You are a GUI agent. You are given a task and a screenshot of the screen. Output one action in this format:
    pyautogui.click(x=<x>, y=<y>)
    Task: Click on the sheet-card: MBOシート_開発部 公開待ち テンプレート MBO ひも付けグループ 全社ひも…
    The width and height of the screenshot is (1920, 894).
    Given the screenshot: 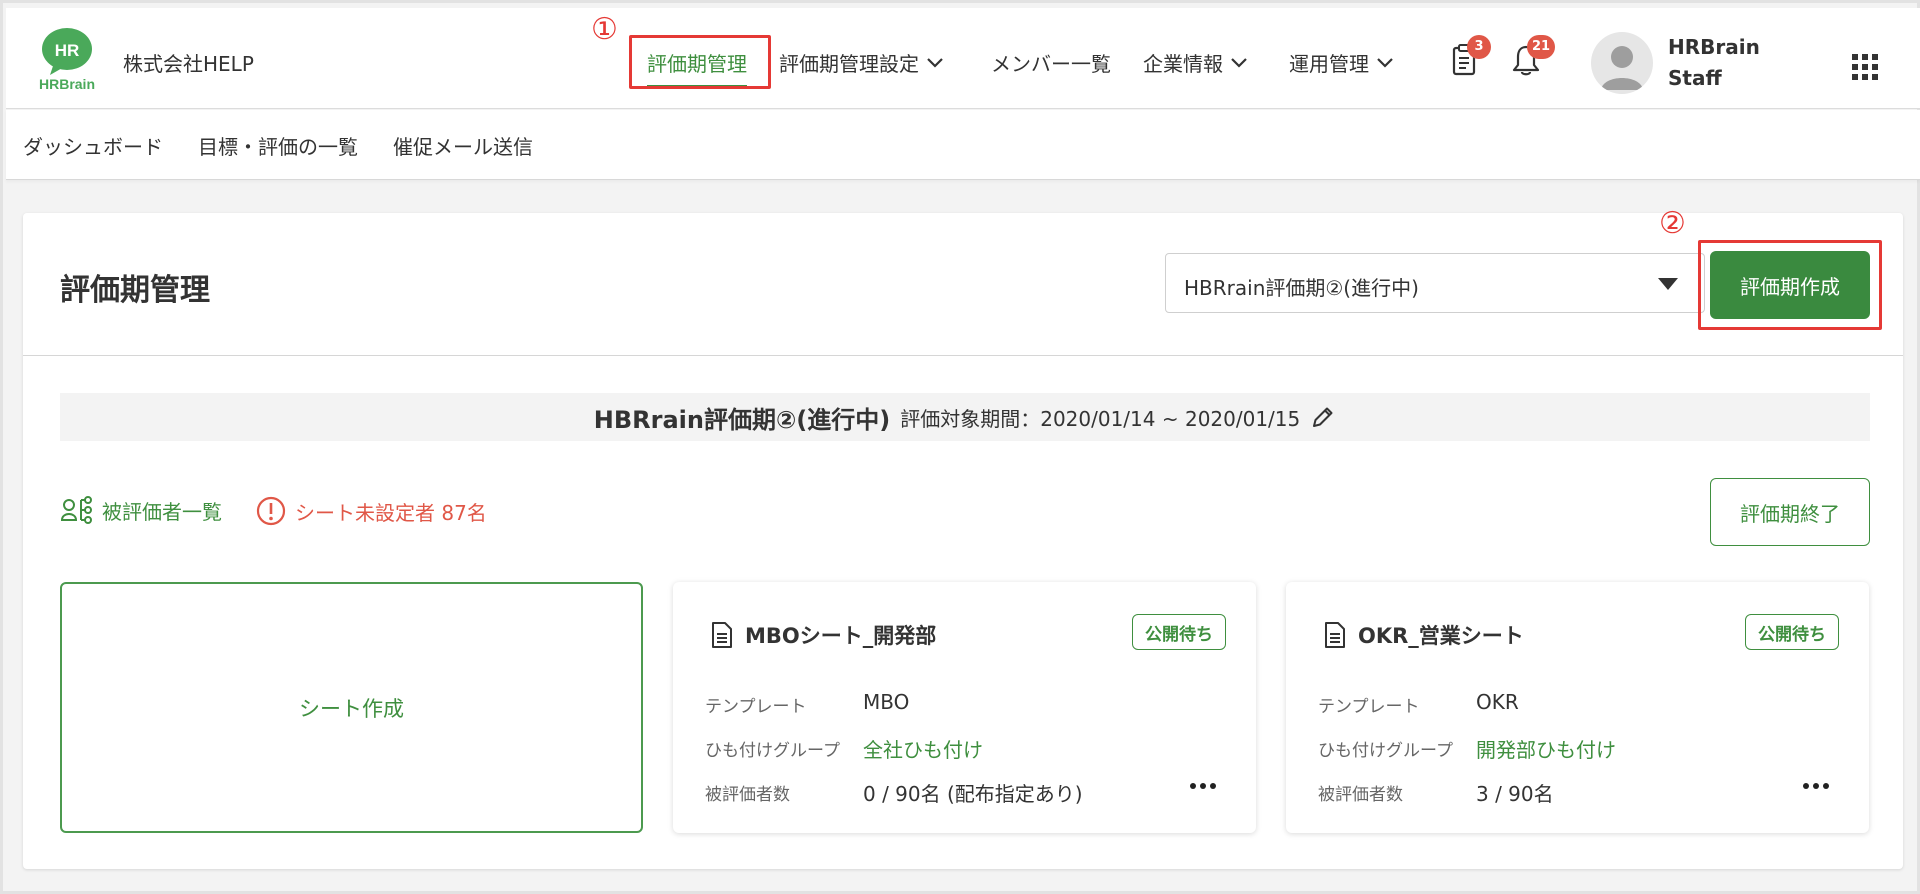 What is the action you would take?
    pyautogui.click(x=964, y=707)
    